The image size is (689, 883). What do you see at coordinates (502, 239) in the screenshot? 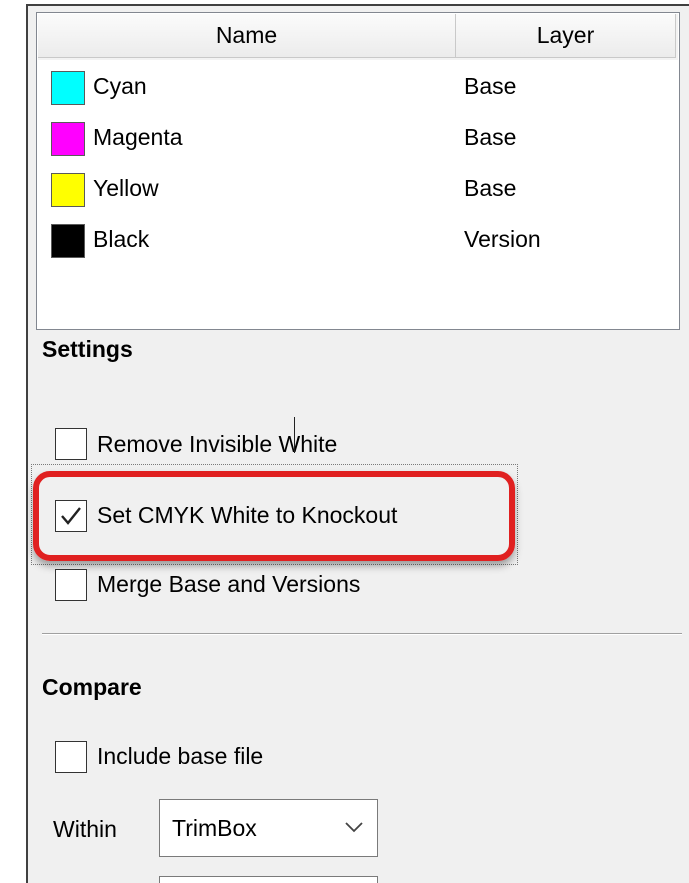
I see `separation-layer: Version` at bounding box center [502, 239].